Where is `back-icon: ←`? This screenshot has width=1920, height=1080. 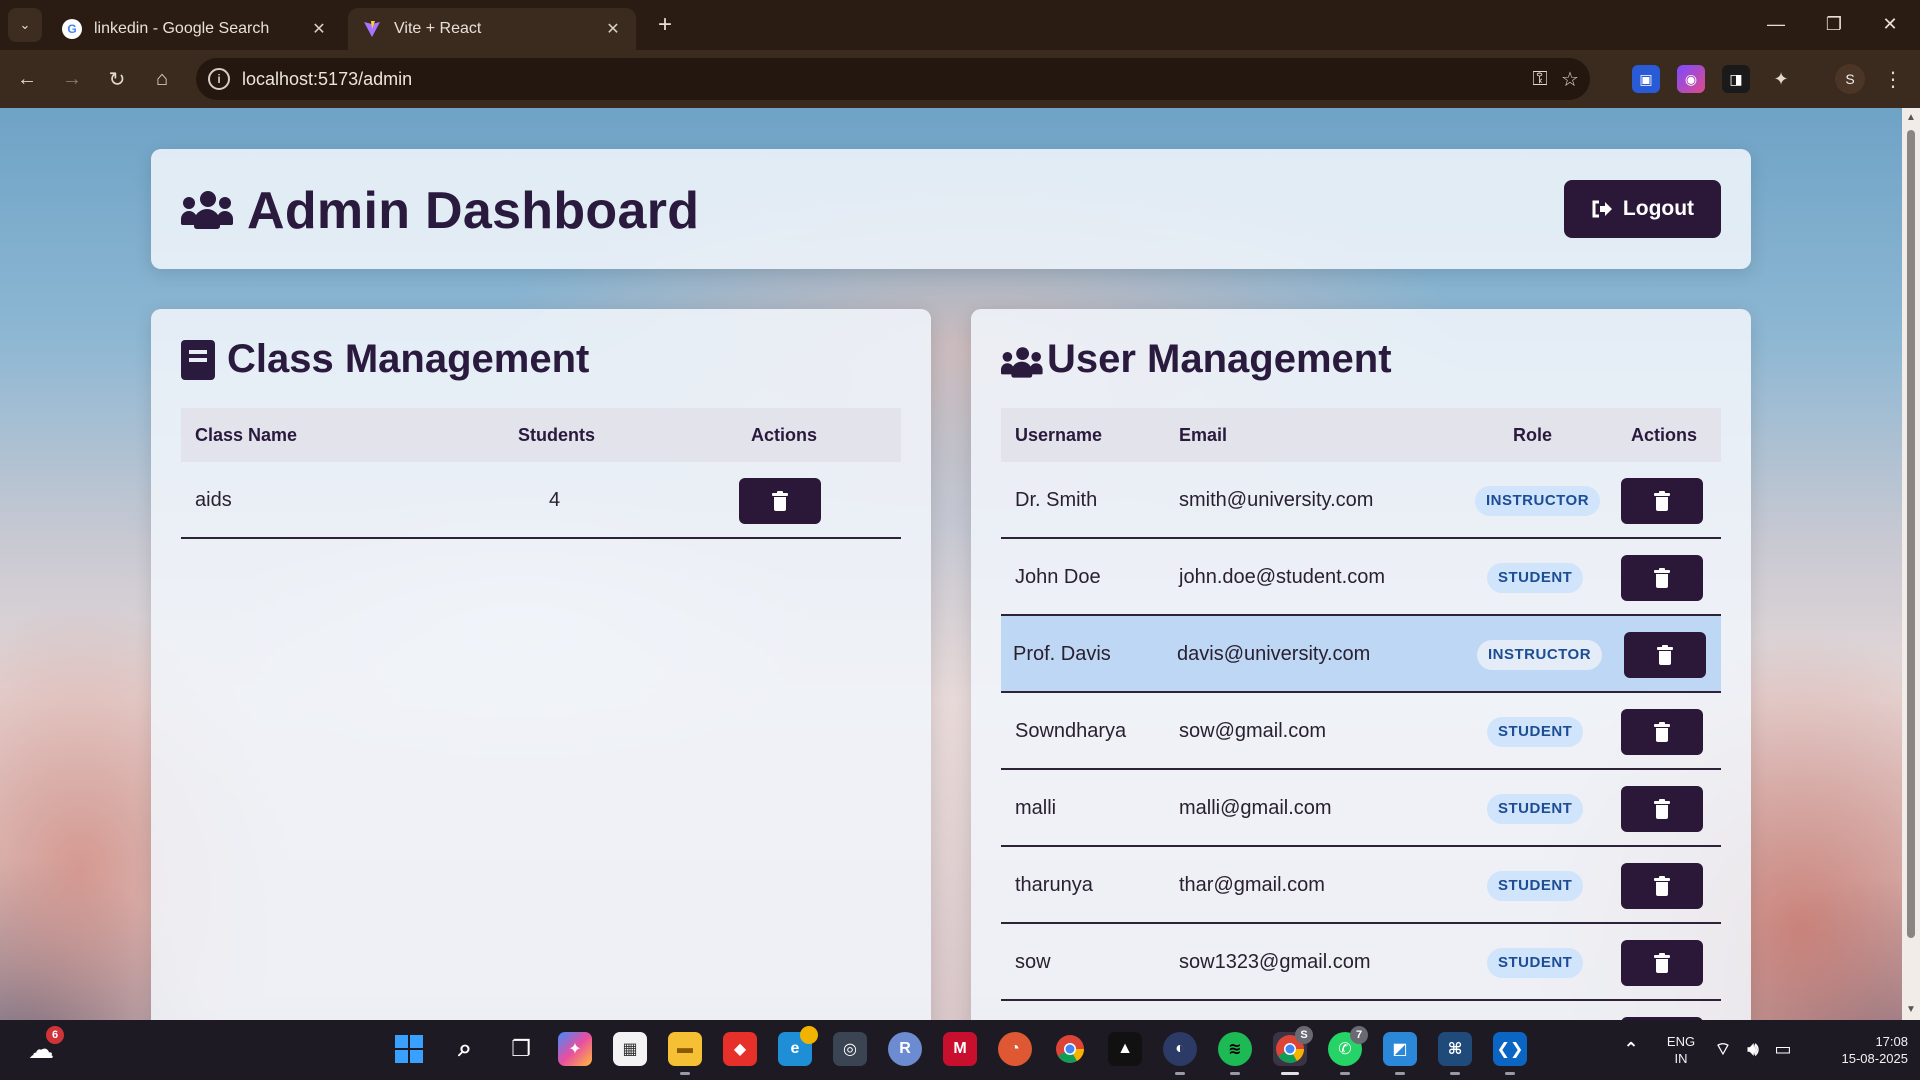
back-icon: ← is located at coordinates (27, 79).